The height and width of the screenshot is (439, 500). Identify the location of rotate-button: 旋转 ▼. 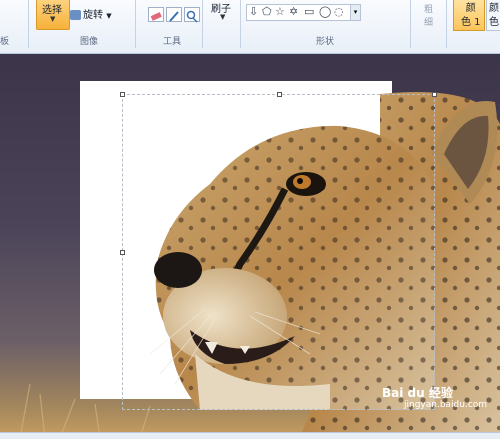
(91, 13).